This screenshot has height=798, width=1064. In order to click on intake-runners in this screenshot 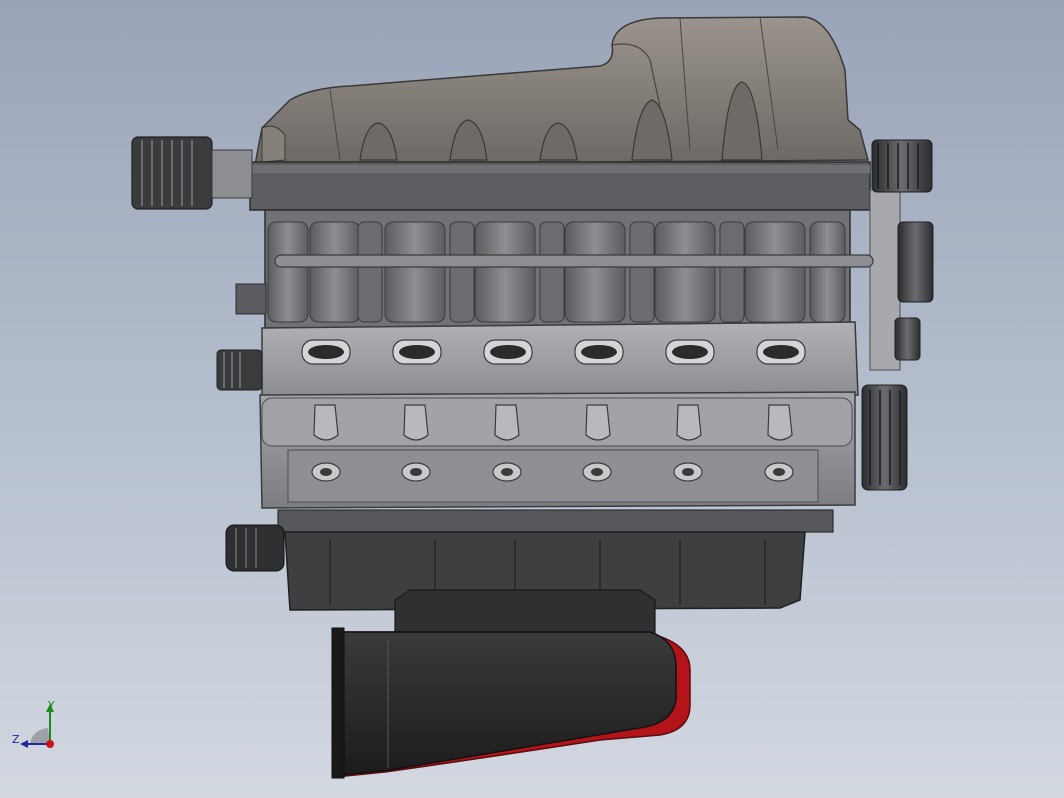, I will do `click(569, 269)`.